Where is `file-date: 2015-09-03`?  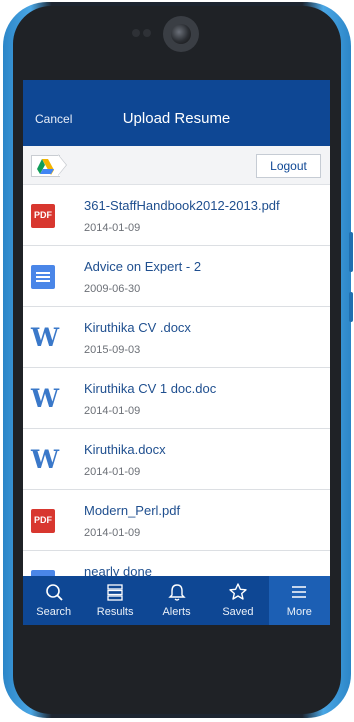 file-date: 2015-09-03 is located at coordinates (112, 350).